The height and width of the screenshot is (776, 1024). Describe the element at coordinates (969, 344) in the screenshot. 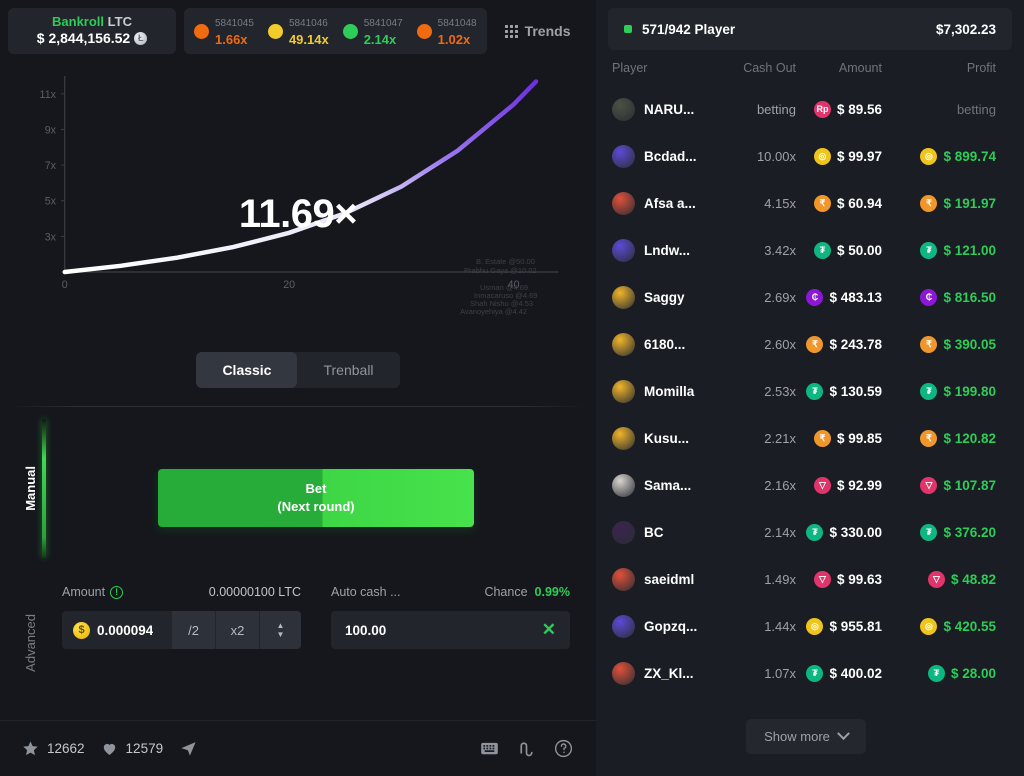

I see `player-profit: $ 390.05` at that location.